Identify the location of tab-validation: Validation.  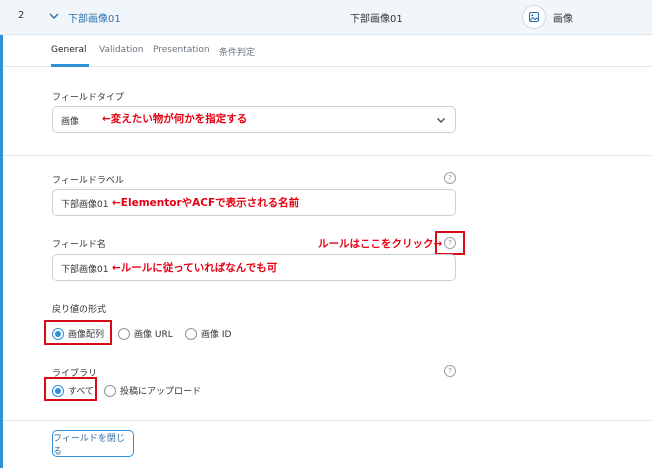
(121, 50).